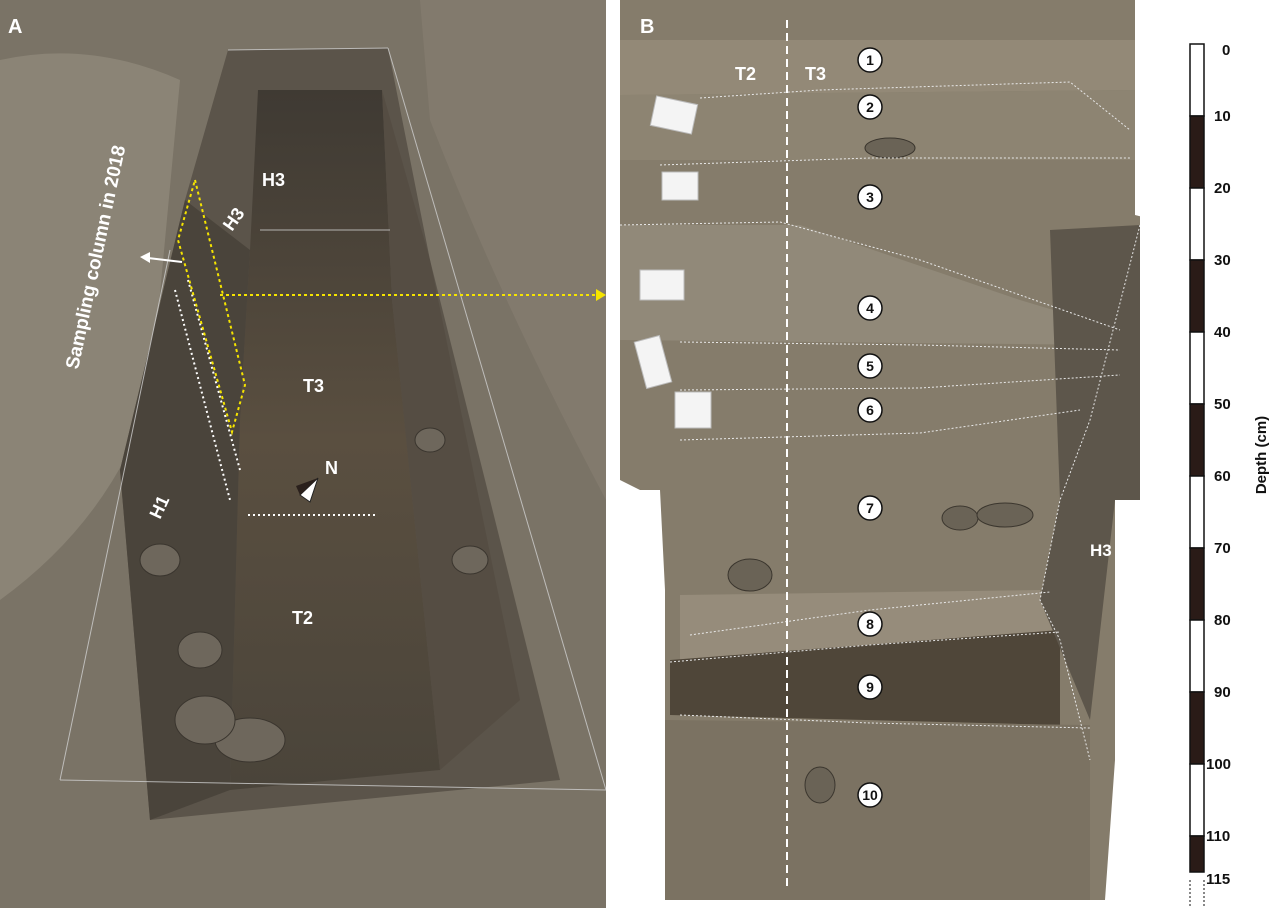  Describe the element at coordinates (331, 468) in the screenshot. I see `north-label: N` at that location.